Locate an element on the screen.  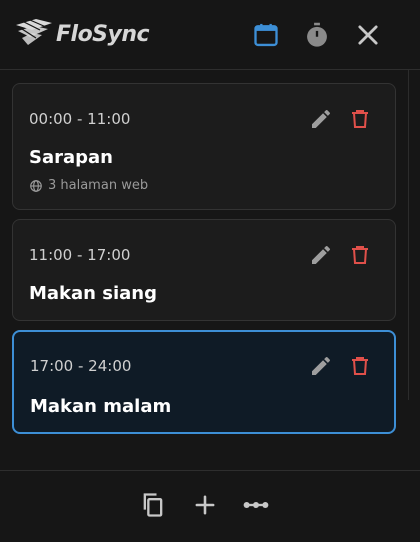
app-header: FloSync is located at coordinates (210, 35).